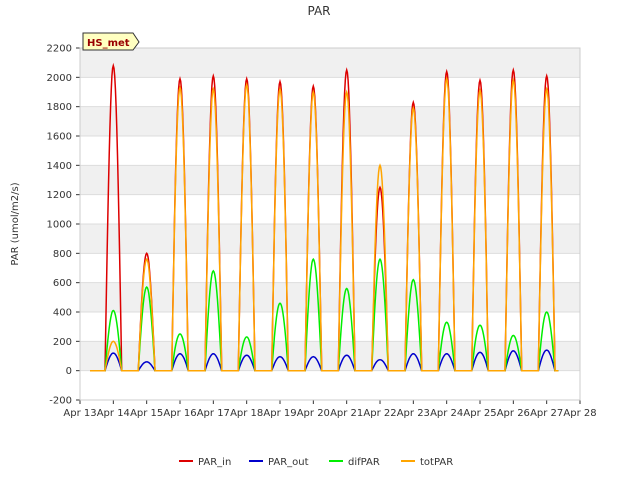  Describe the element at coordinates (59, 78) in the screenshot. I see `y-tick-label: 2000` at that location.